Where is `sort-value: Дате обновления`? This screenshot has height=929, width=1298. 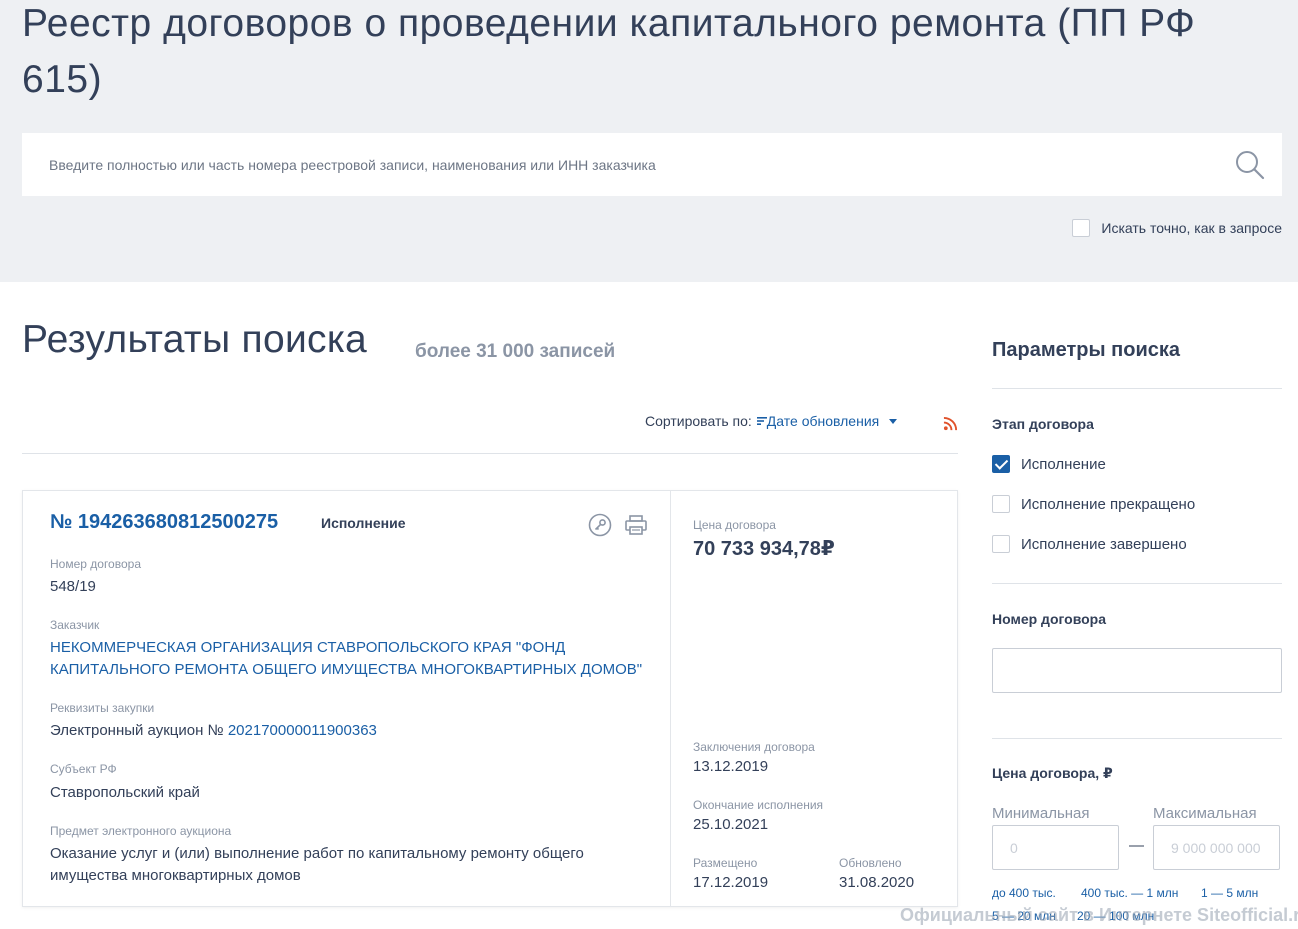 sort-value: Дате обновления is located at coordinates (823, 421).